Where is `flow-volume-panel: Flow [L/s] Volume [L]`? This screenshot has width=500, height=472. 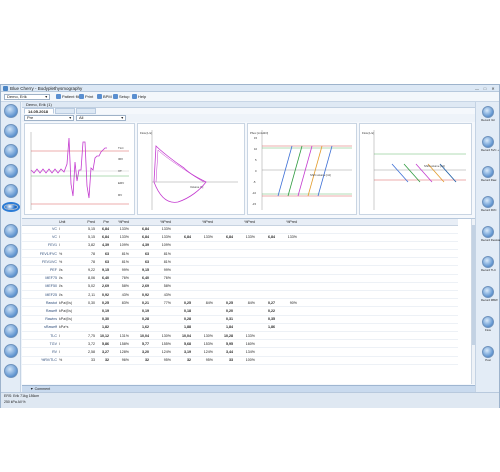
flow-volume-panel: Flow [L/s] Volume [L] is located at coordinates (191, 169).